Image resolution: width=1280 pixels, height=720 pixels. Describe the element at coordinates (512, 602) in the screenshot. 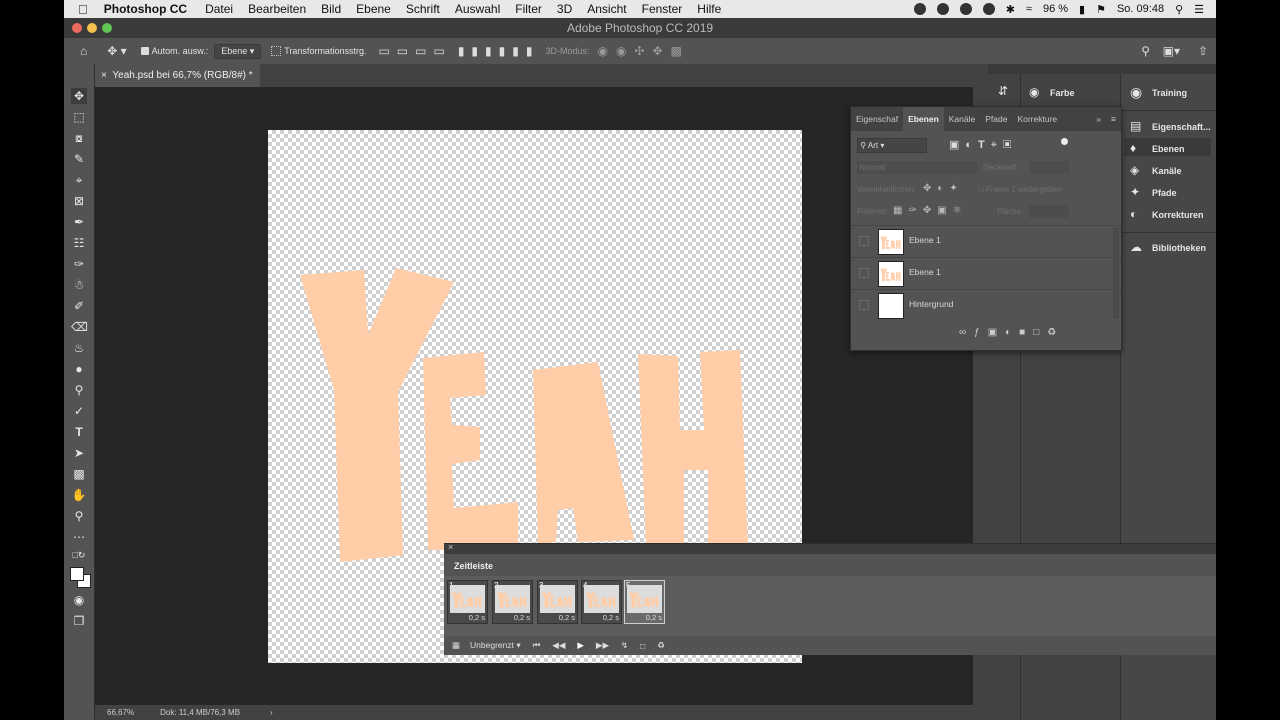

I see `animation-frame: 2 0,2 s` at that location.